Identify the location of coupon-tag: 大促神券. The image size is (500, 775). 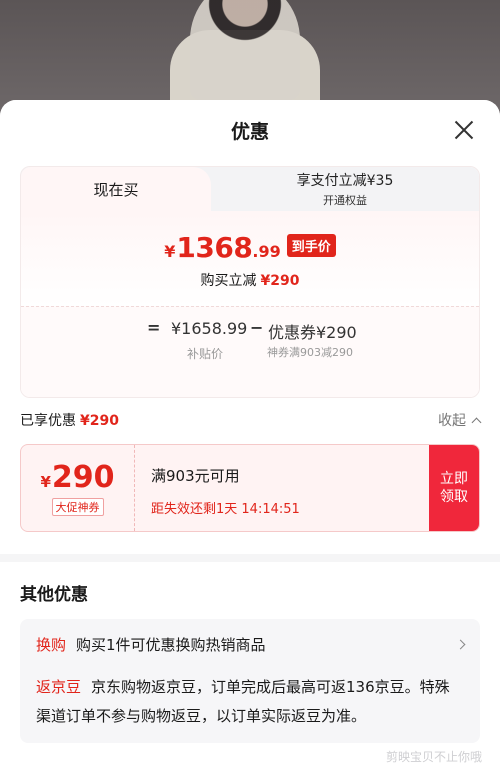
(77, 507).